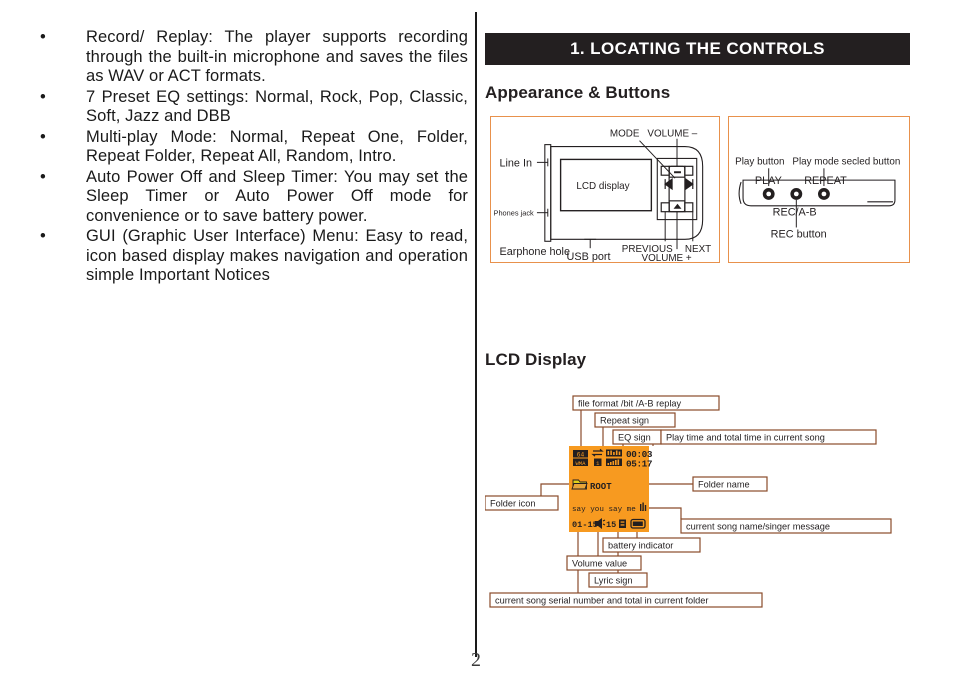  Describe the element at coordinates (634, 438) in the screenshot. I see `callout-eq-sign-text: EQ sign` at that location.